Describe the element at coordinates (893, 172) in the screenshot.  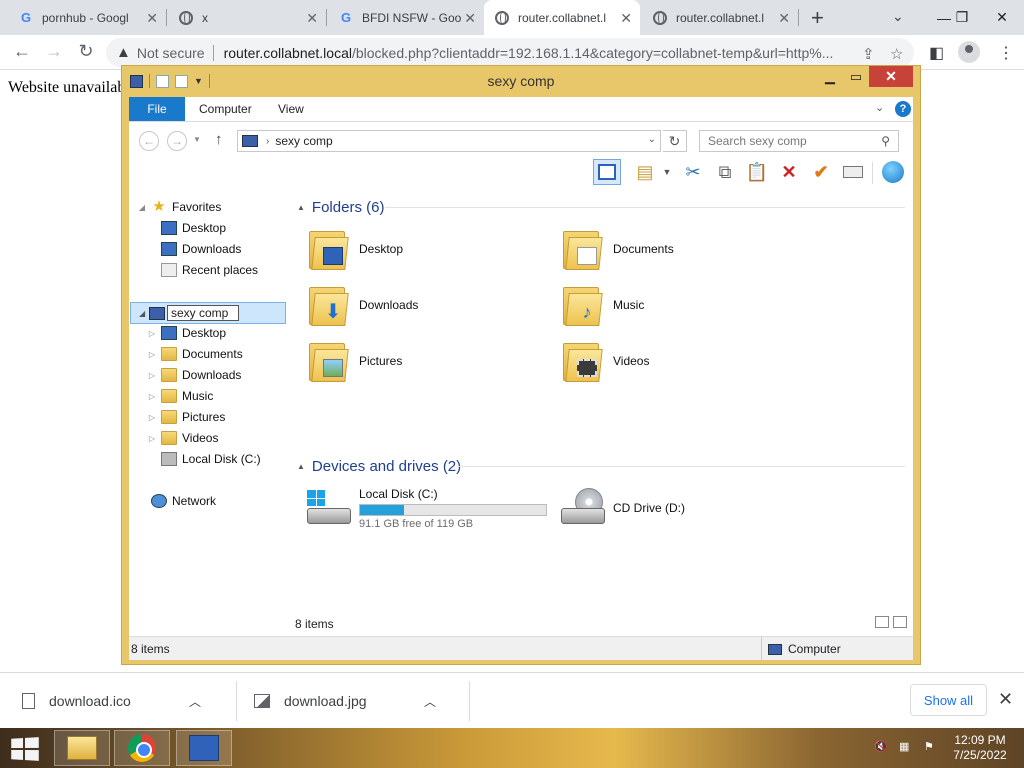
I see `globe-icon` at that location.